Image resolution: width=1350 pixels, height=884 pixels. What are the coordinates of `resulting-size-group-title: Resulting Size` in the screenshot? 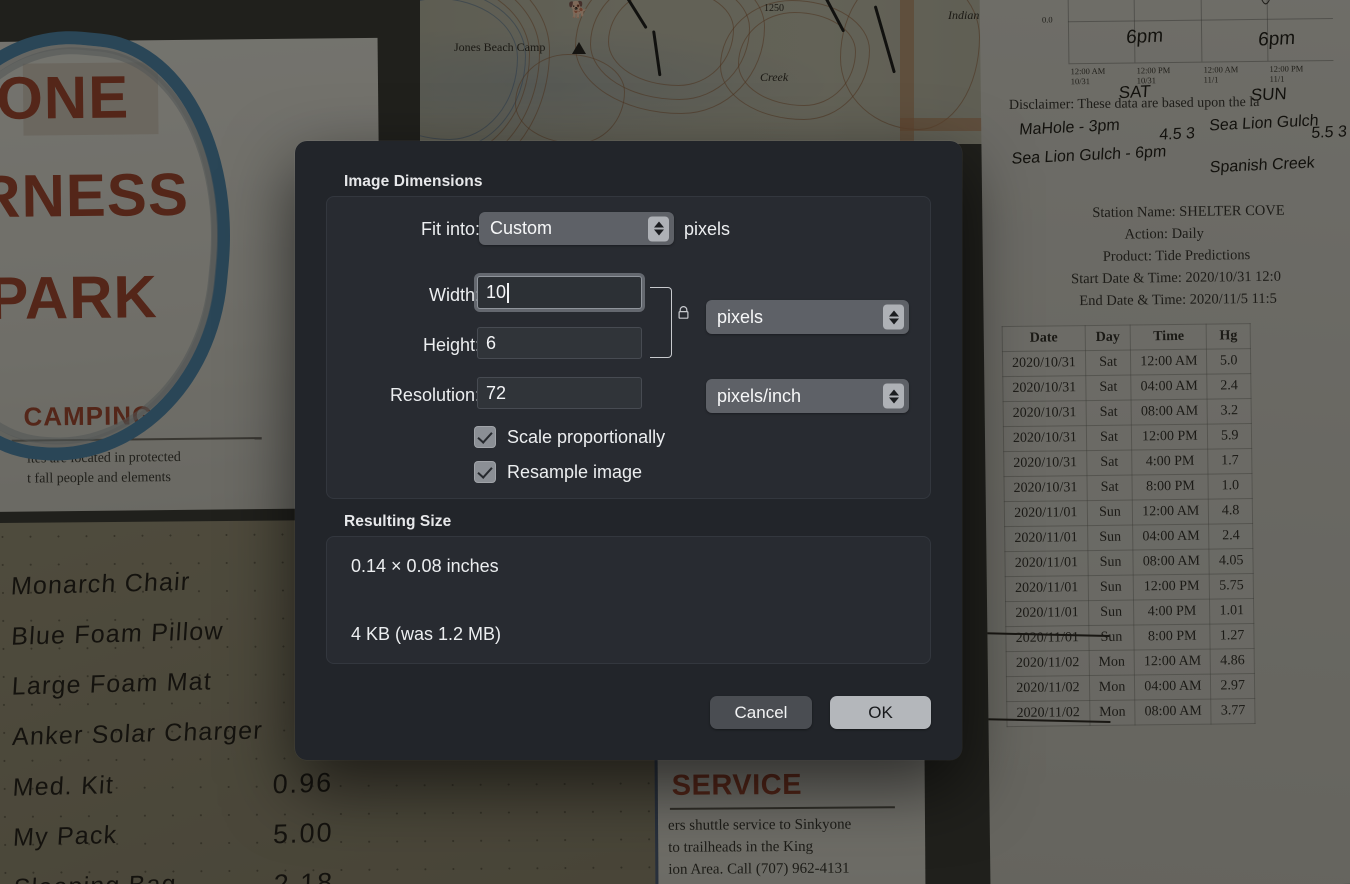 It's located at (398, 521).